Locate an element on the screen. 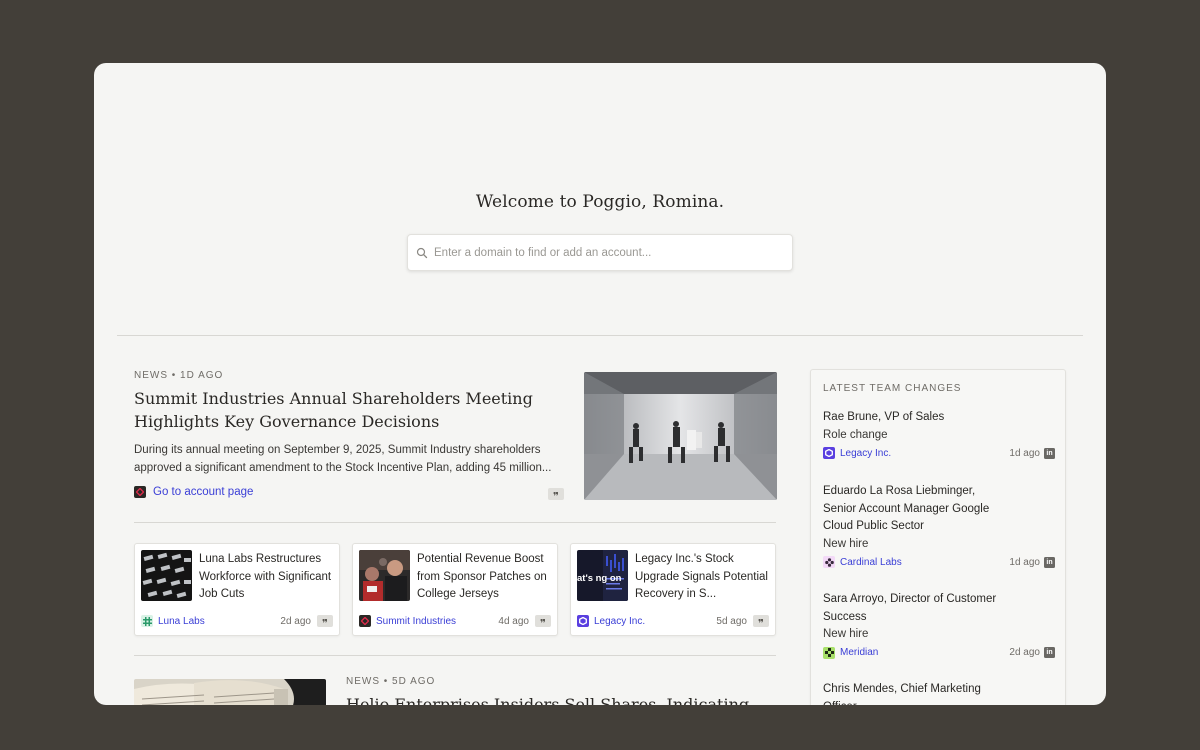 This screenshot has width=1200, height=750. team-change-name: Rae Brune, VP of Sales is located at coordinates (915, 418).